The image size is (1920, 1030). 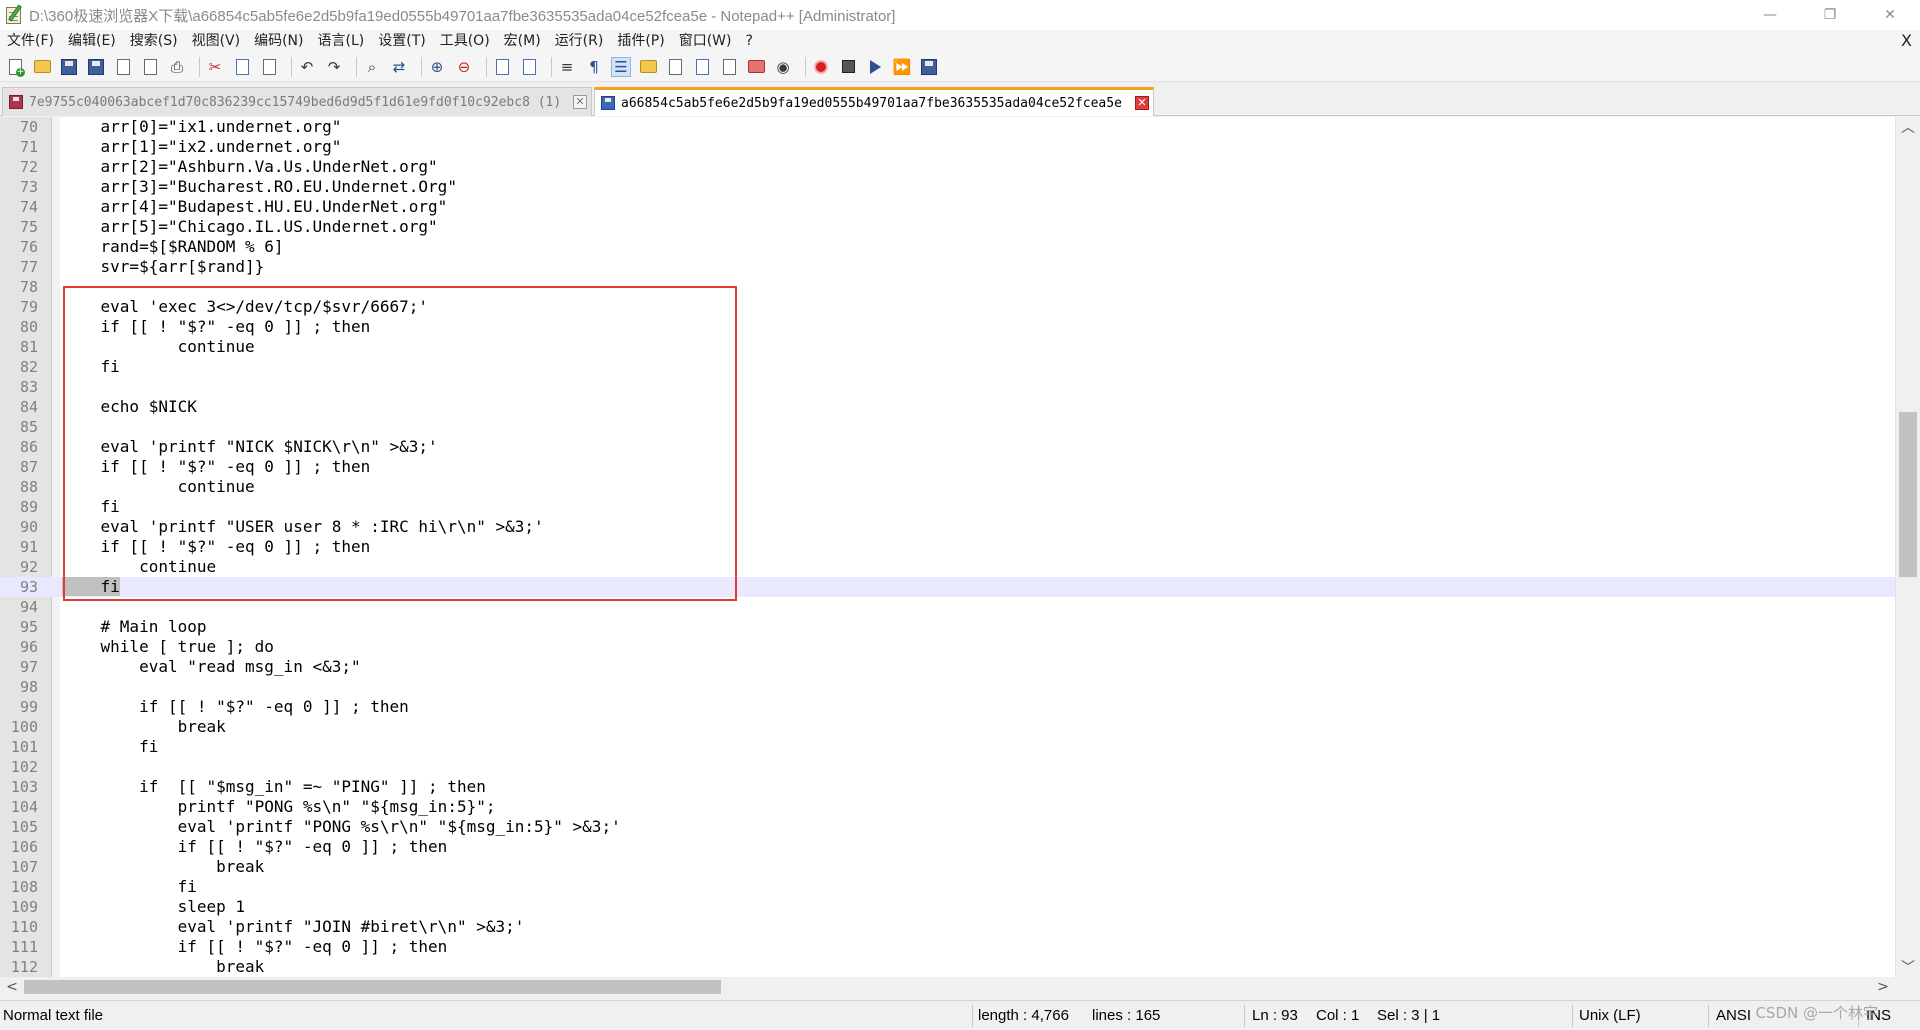 I want to click on function-list-icon, so click(x=702, y=67).